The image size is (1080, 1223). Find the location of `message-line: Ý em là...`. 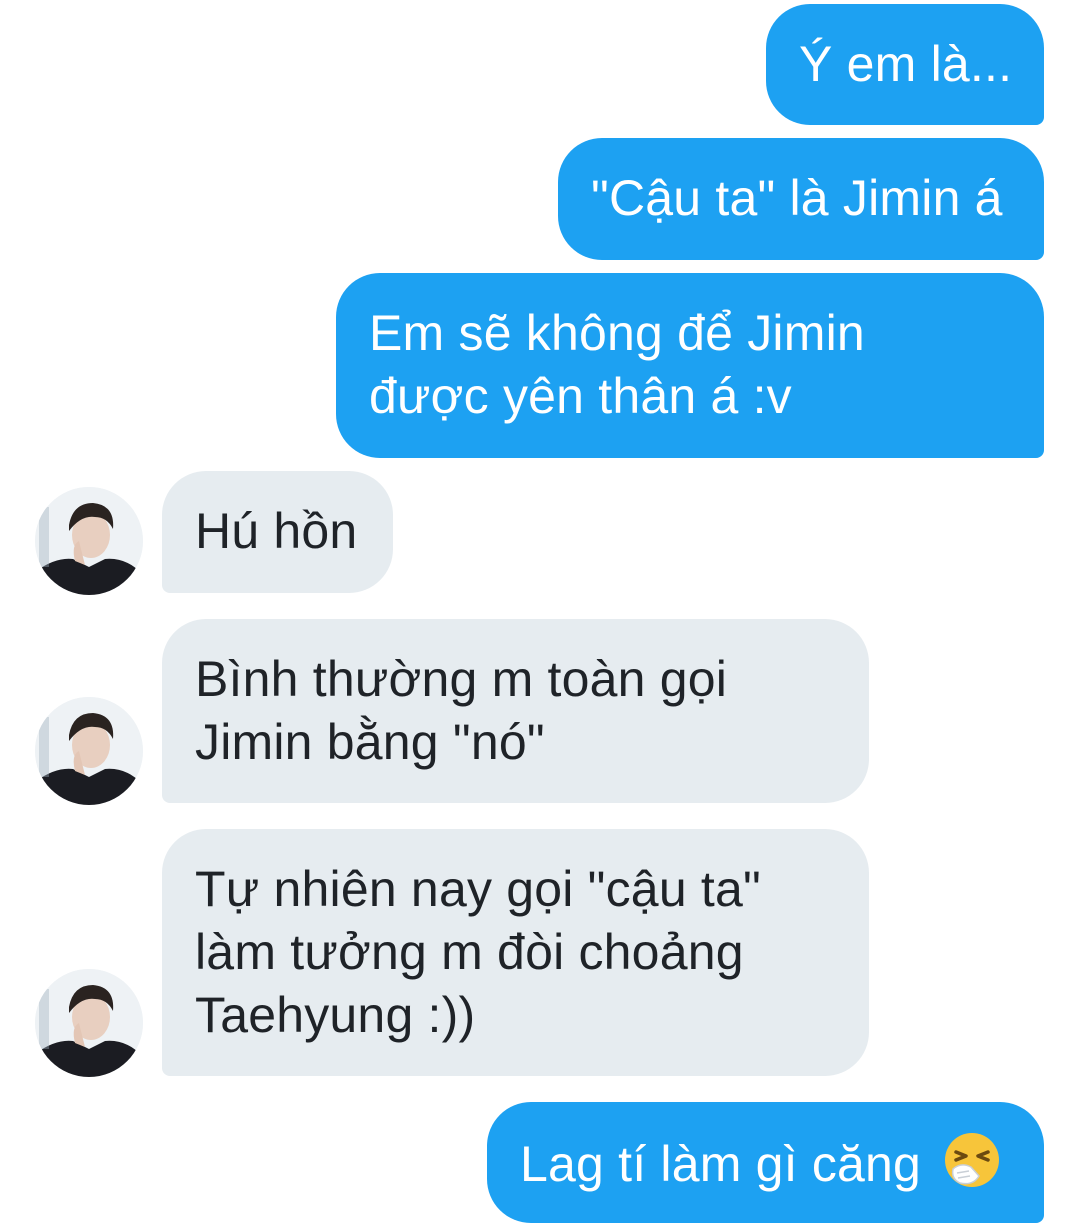

message-line: Ý em là... is located at coordinates (906, 64).